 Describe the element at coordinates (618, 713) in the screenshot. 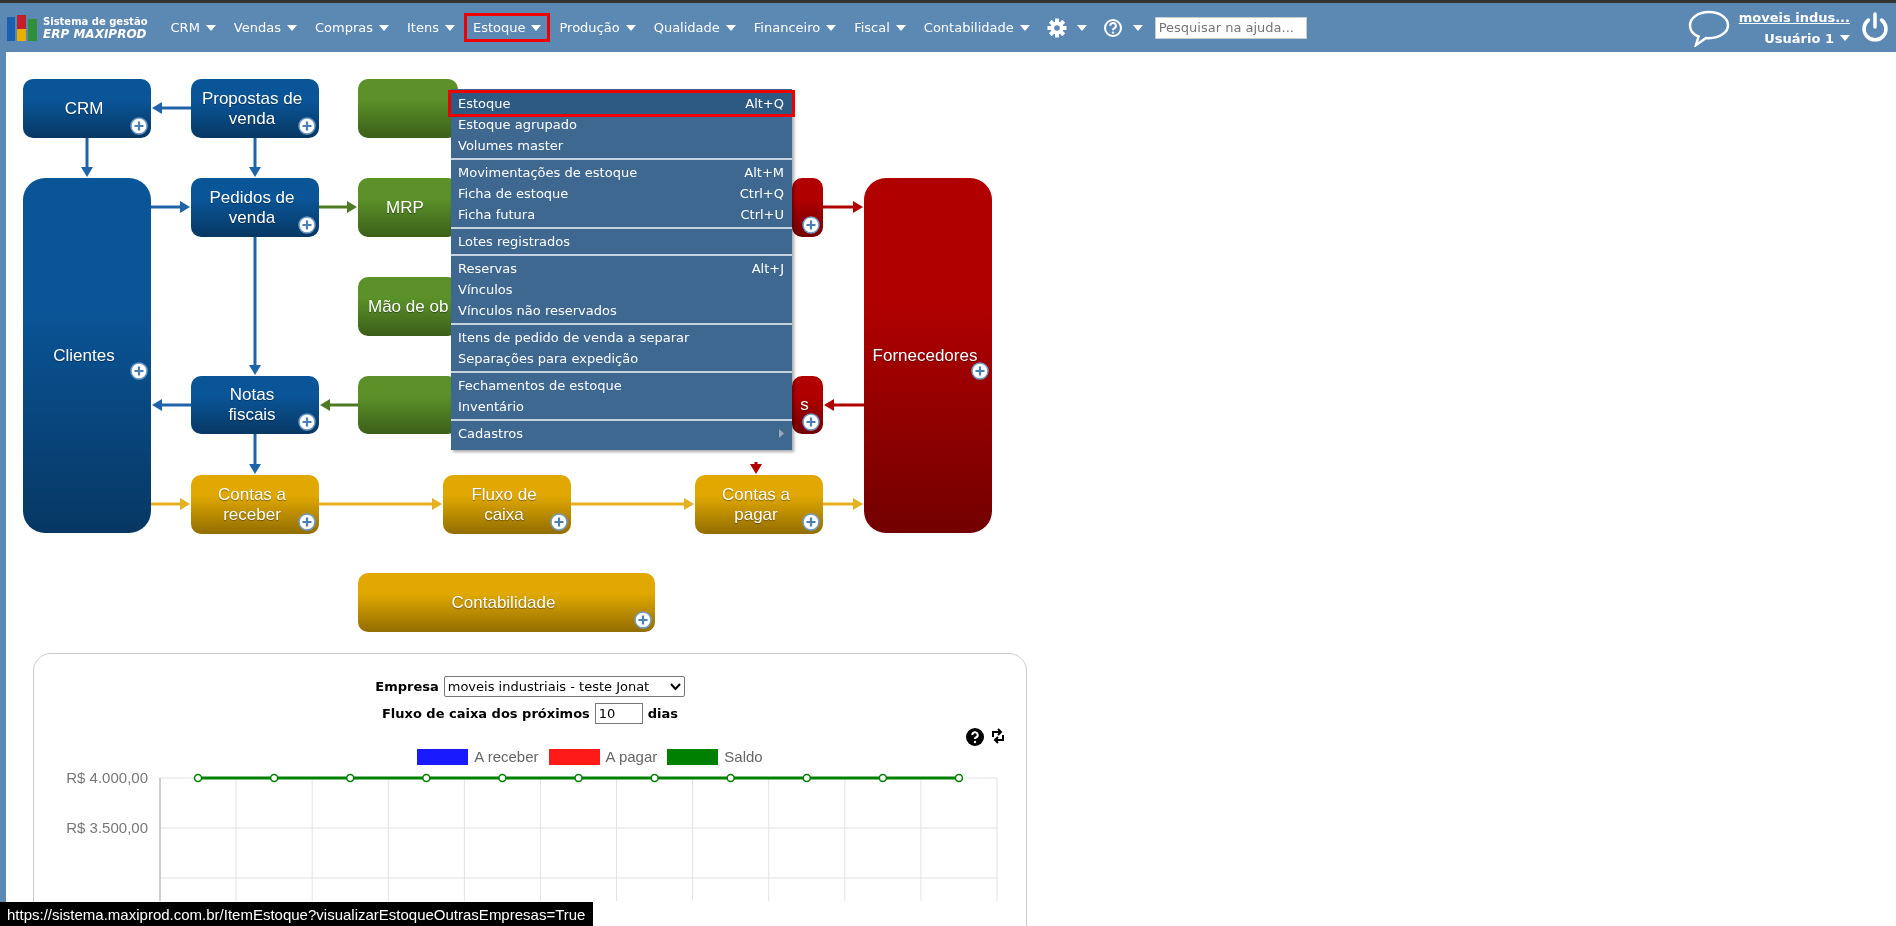

I see `days-field: 10` at that location.